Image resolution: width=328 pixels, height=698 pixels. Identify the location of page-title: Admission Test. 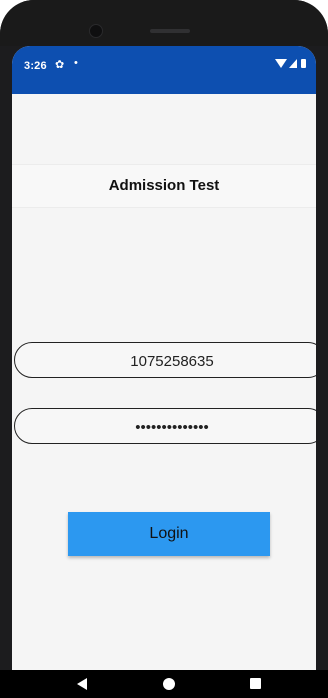
(164, 185).